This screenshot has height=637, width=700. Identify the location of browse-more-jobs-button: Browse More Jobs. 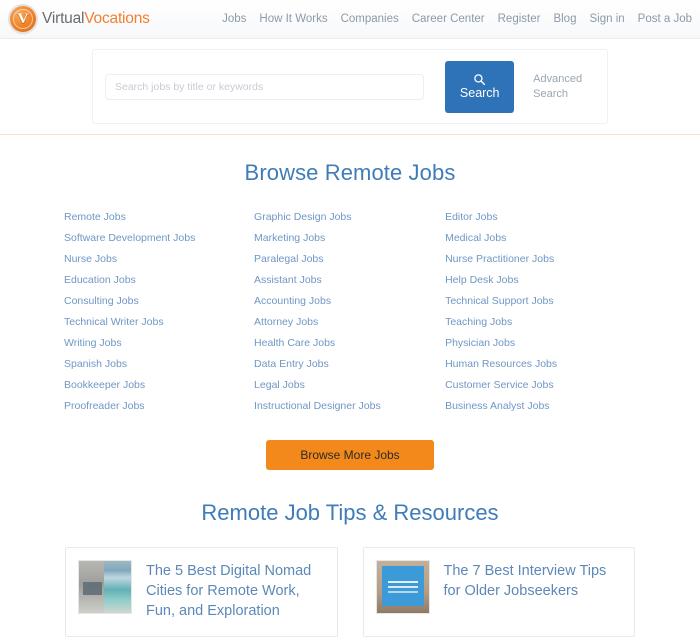
(350, 455).